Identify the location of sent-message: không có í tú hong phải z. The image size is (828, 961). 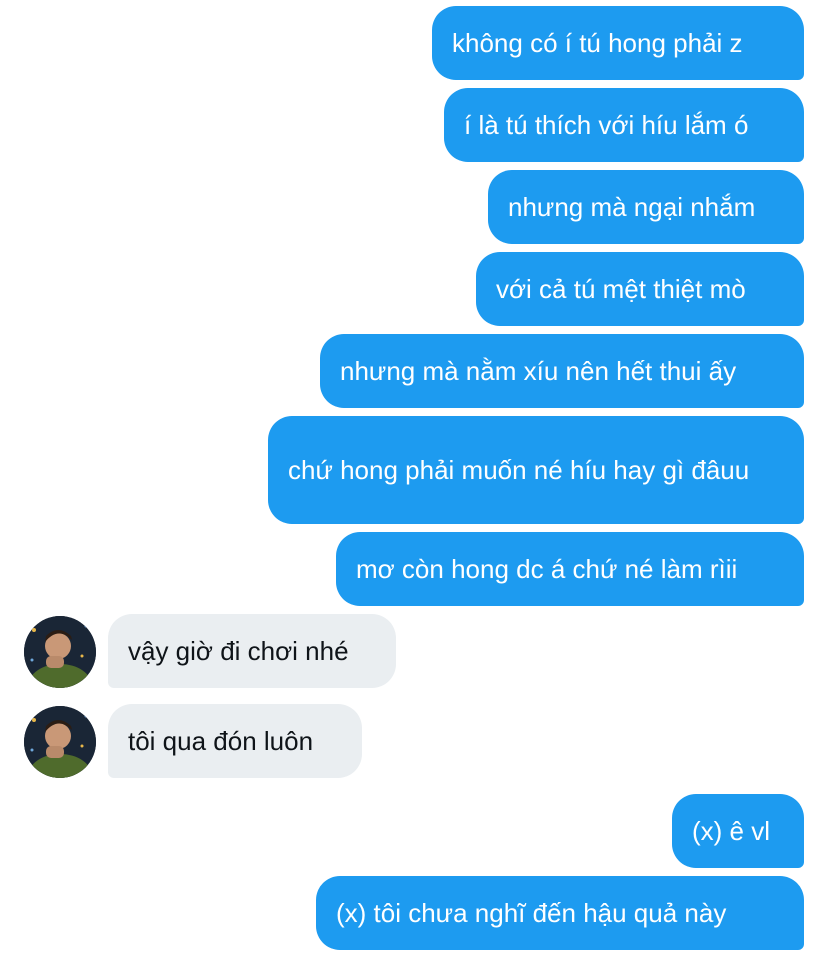
(618, 43).